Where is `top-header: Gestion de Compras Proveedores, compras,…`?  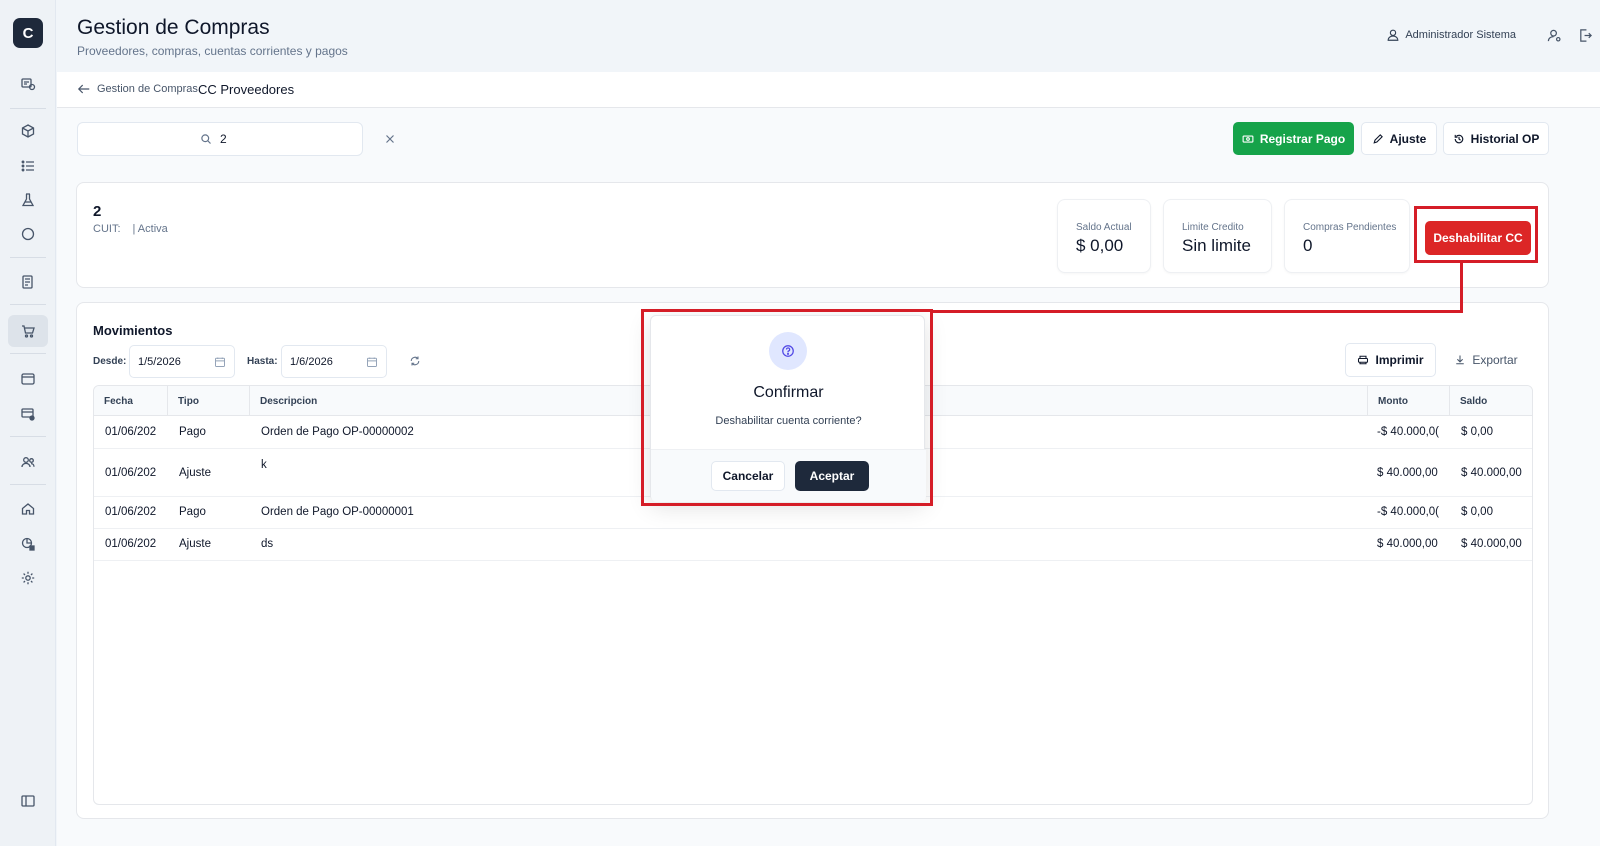 top-header: Gestion de Compras Proveedores, compras,… is located at coordinates (828, 36).